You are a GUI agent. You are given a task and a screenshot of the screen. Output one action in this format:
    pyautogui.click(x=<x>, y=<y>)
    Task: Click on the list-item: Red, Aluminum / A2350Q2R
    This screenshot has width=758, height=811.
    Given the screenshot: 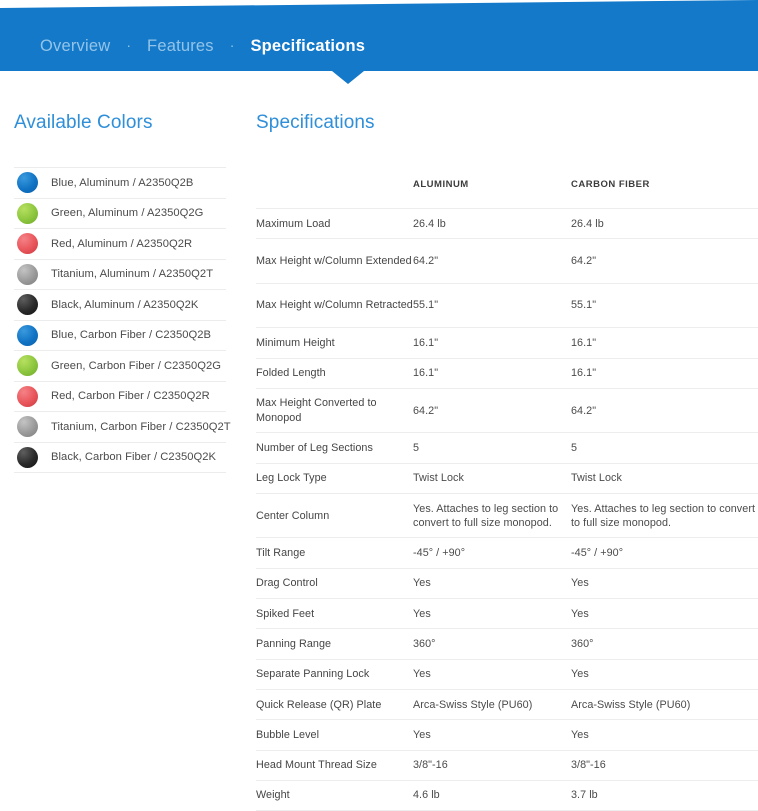 What is the action you would take?
    pyautogui.click(x=120, y=244)
    